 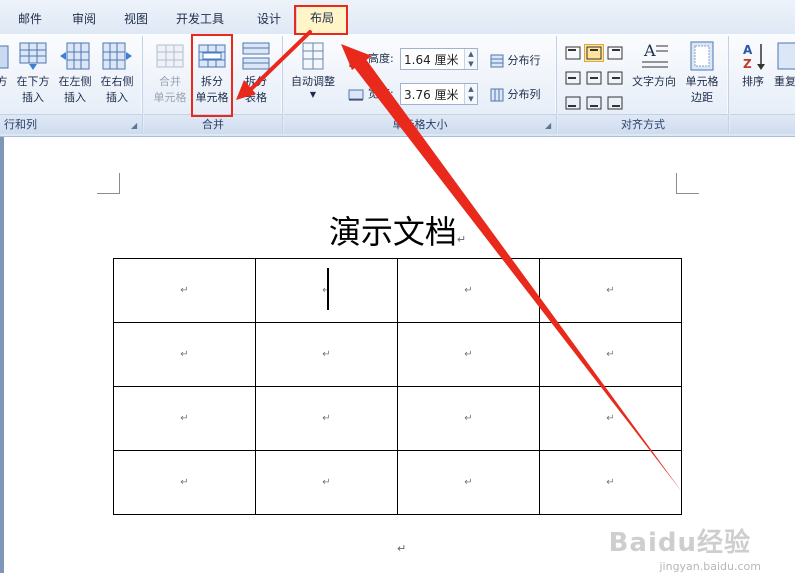 What do you see at coordinates (84, 19) in the screenshot?
I see `tab-review: 审阅` at bounding box center [84, 19].